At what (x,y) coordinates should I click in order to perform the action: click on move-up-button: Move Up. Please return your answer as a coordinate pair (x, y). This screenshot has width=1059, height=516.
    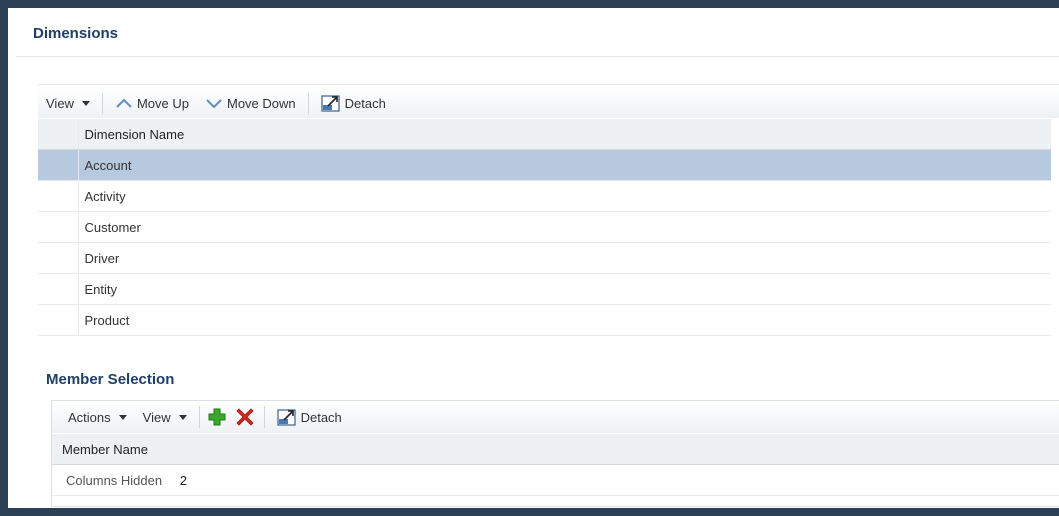
    Looking at the image, I should click on (152, 103).